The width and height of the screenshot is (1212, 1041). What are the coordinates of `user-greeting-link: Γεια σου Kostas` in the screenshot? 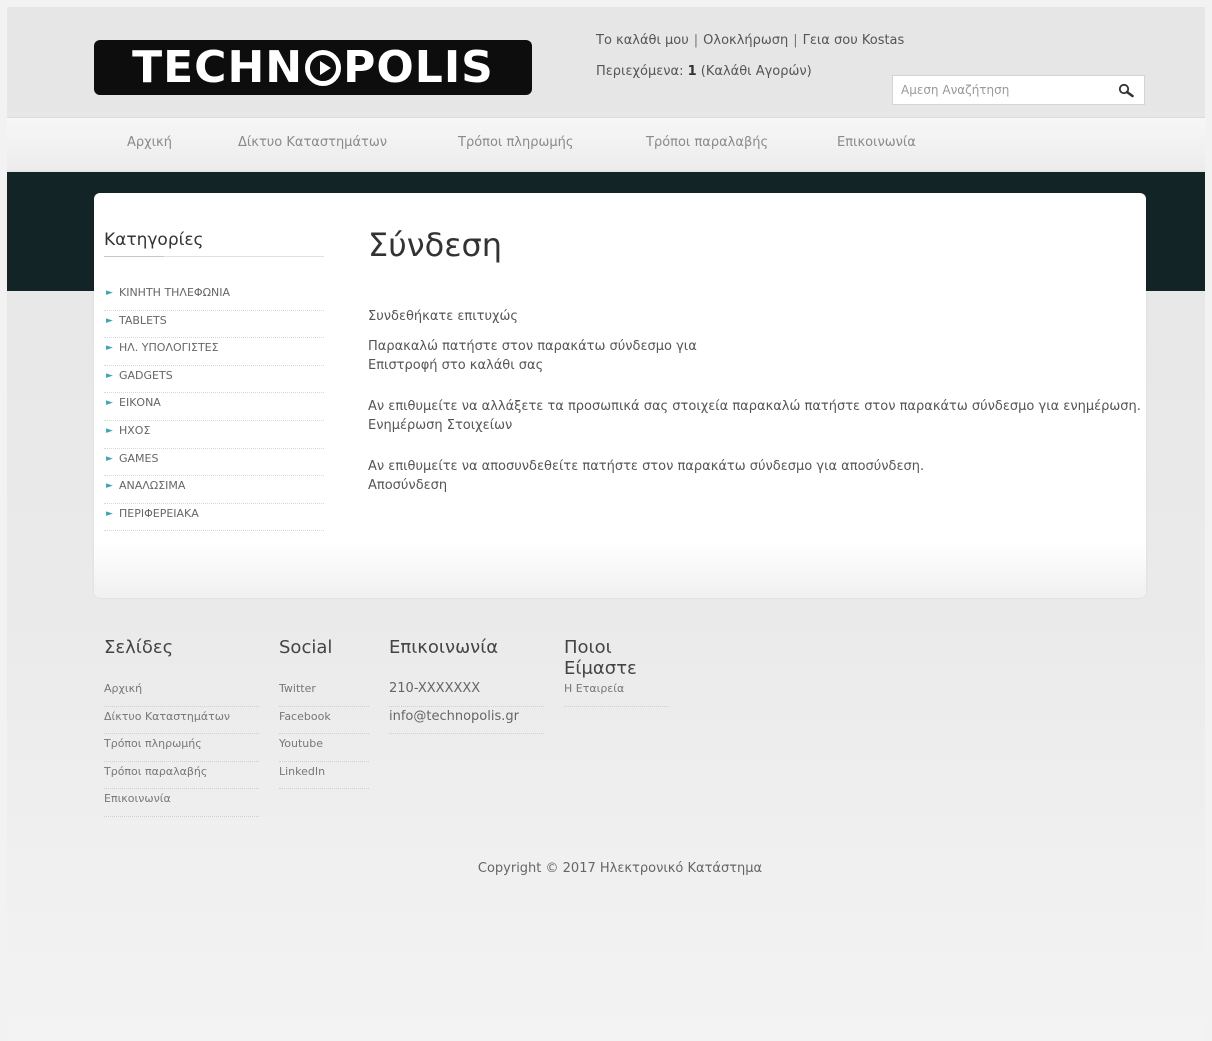 It's located at (854, 40).